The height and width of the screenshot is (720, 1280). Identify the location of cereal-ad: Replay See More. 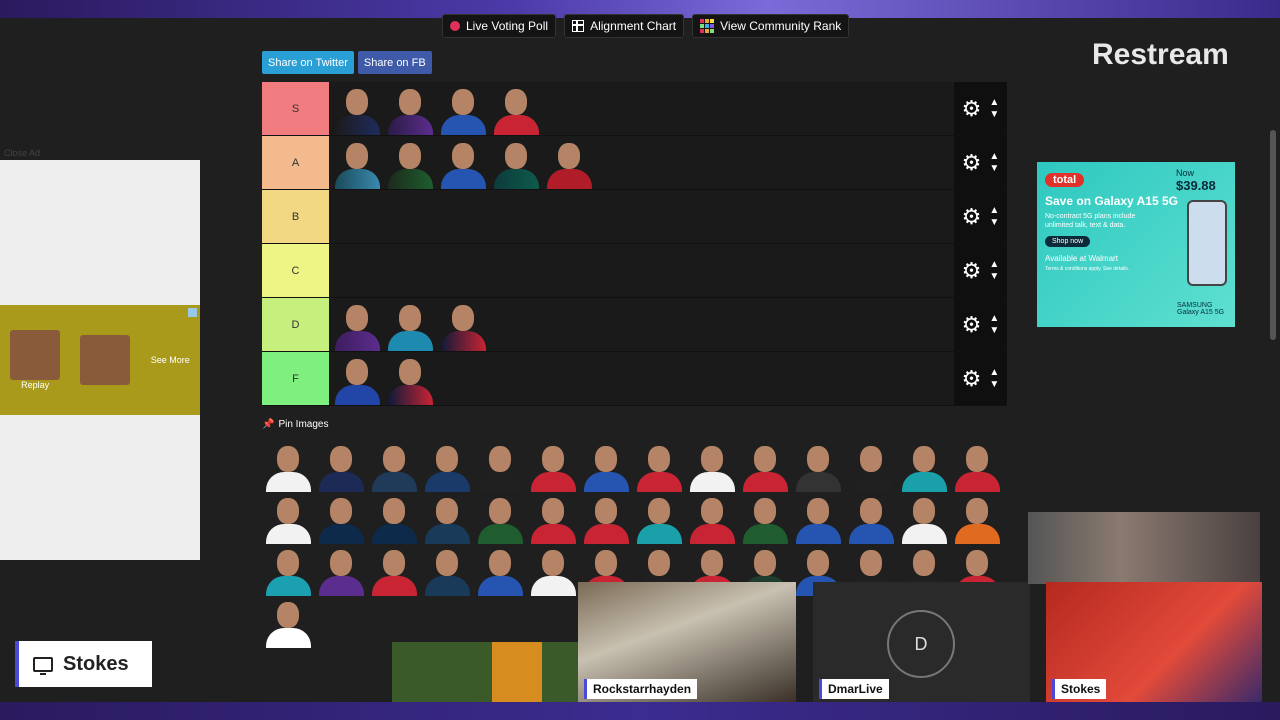
(100, 360).